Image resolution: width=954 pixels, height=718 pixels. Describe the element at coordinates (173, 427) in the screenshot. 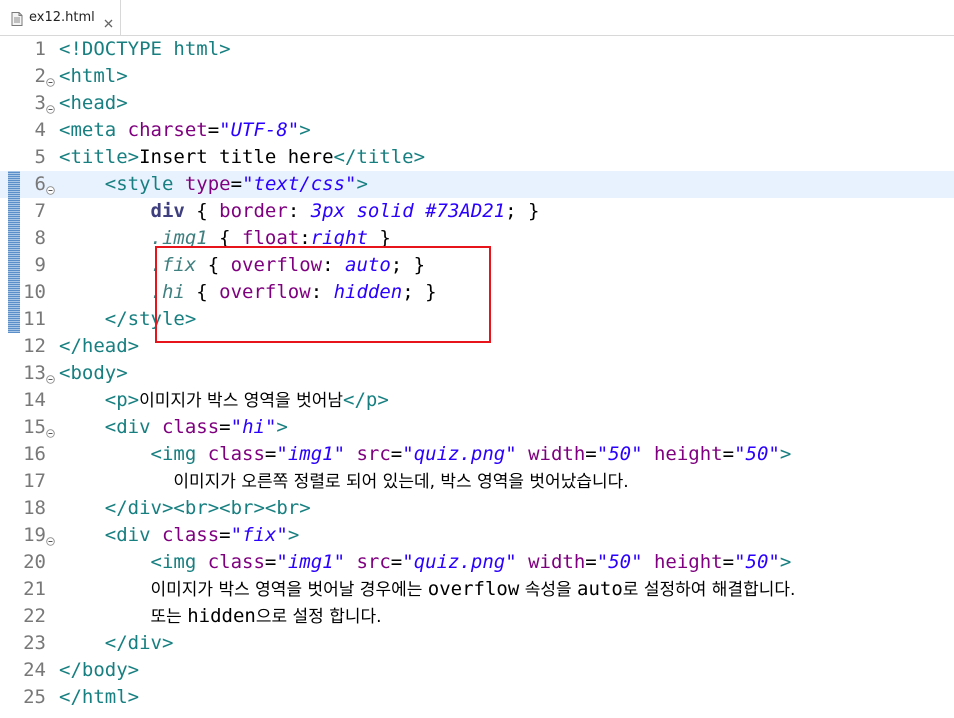

I see `code-text: <div class="hi">` at that location.